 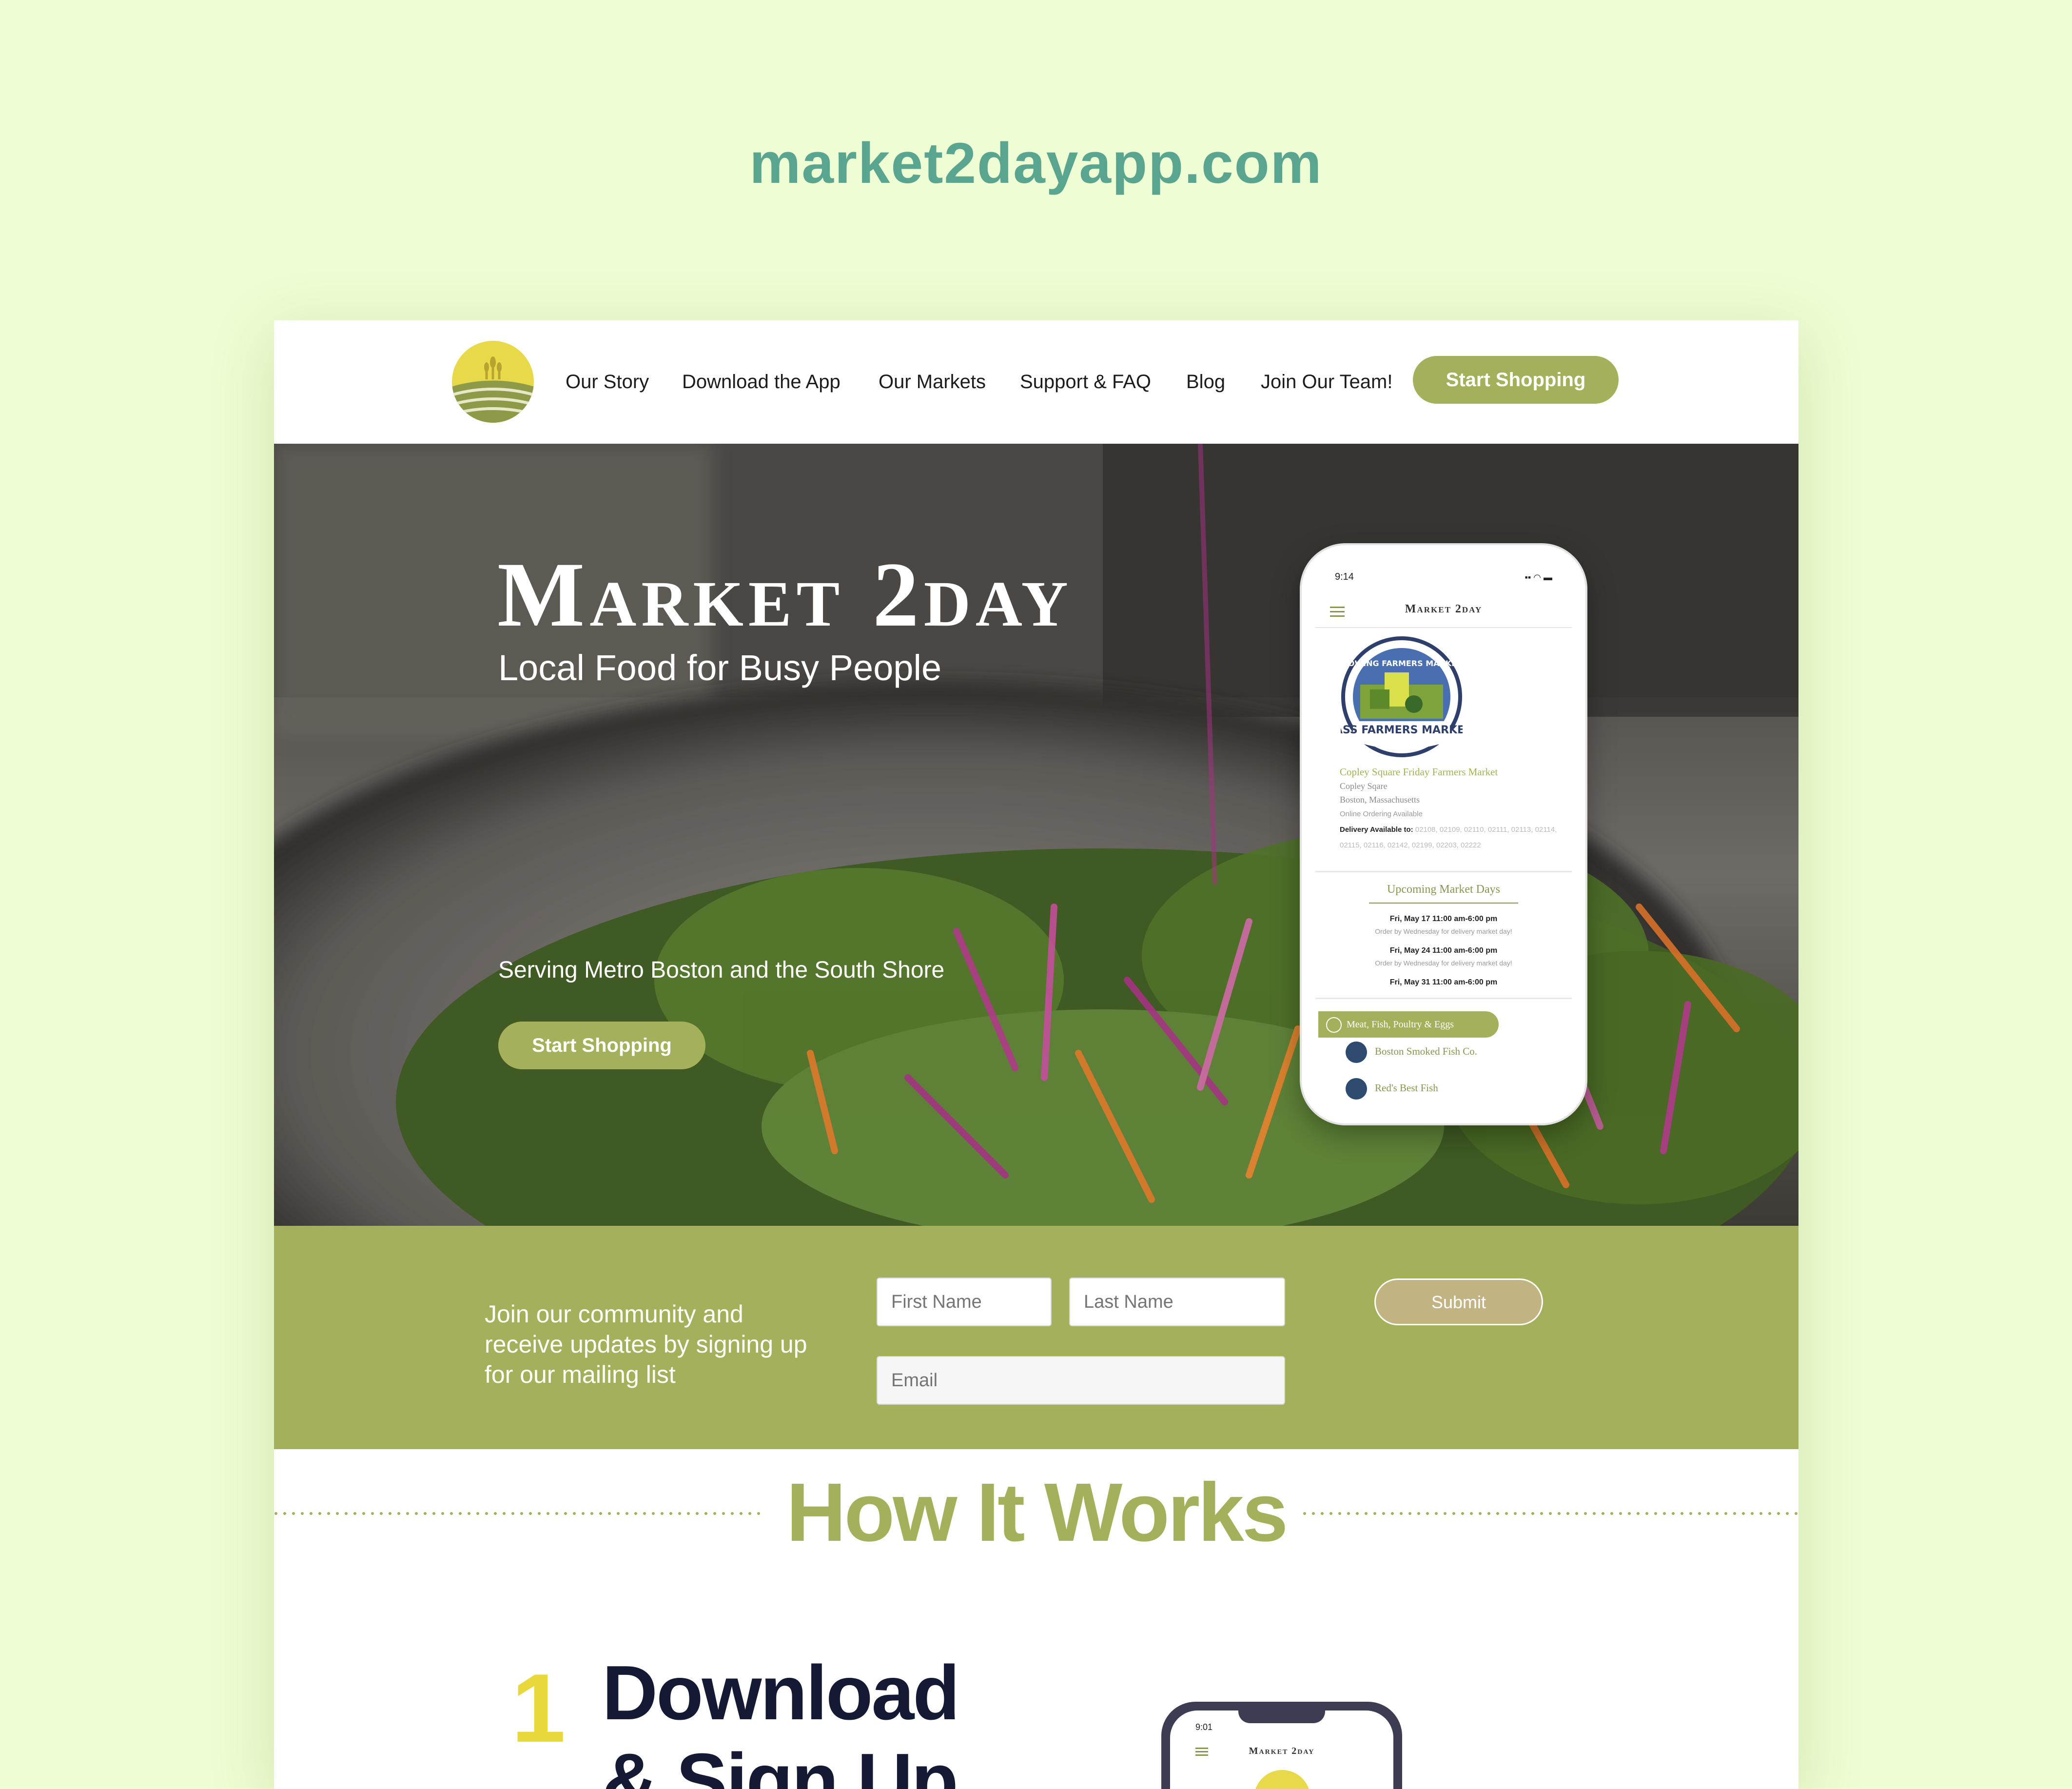 What do you see at coordinates (1381, 814) in the screenshot?
I see `phone-ordering-status: Online Ordering Available` at bounding box center [1381, 814].